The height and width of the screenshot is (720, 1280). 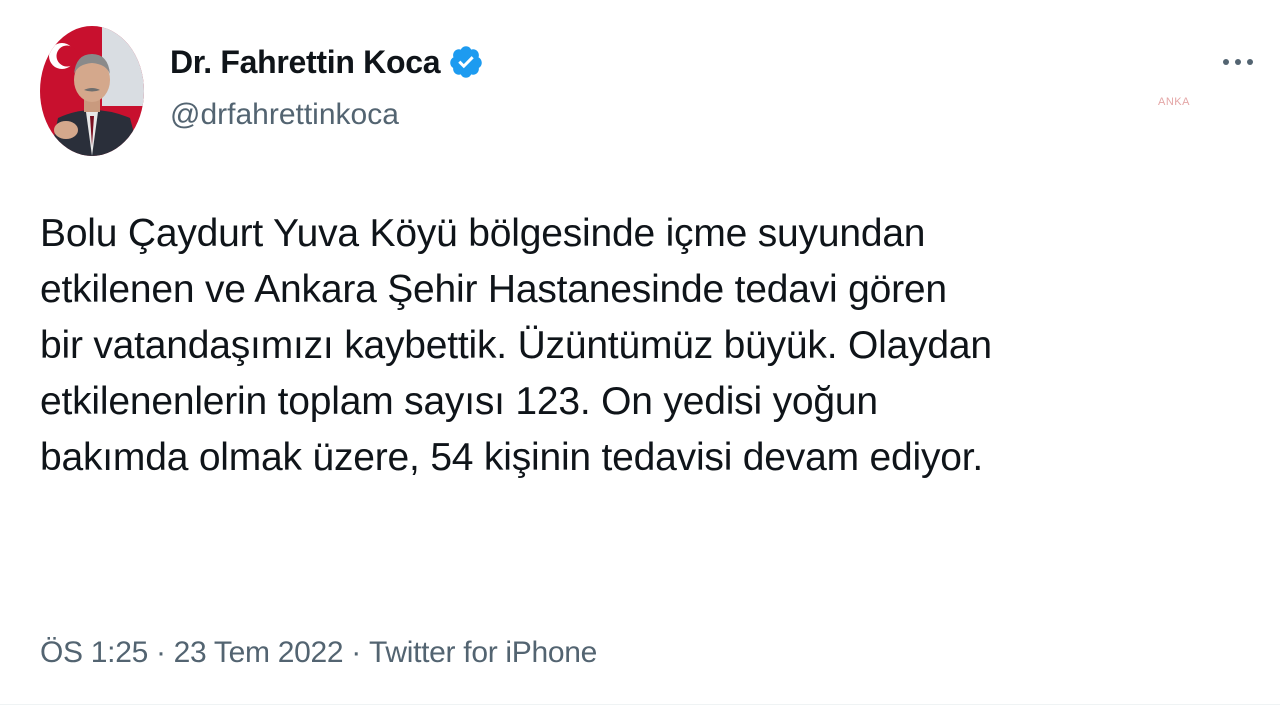 I want to click on profile-photo-icon, so click(x=92, y=91).